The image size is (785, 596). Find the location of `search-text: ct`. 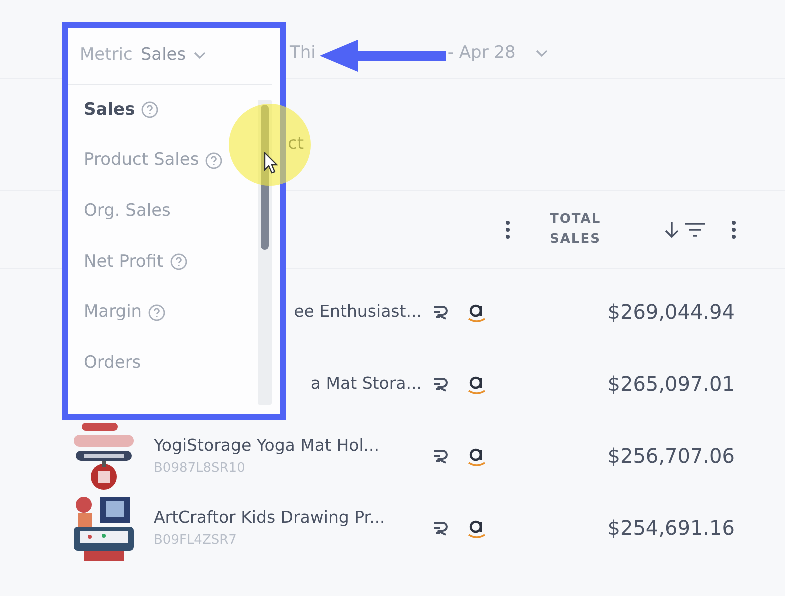

search-text: ct is located at coordinates (296, 144).